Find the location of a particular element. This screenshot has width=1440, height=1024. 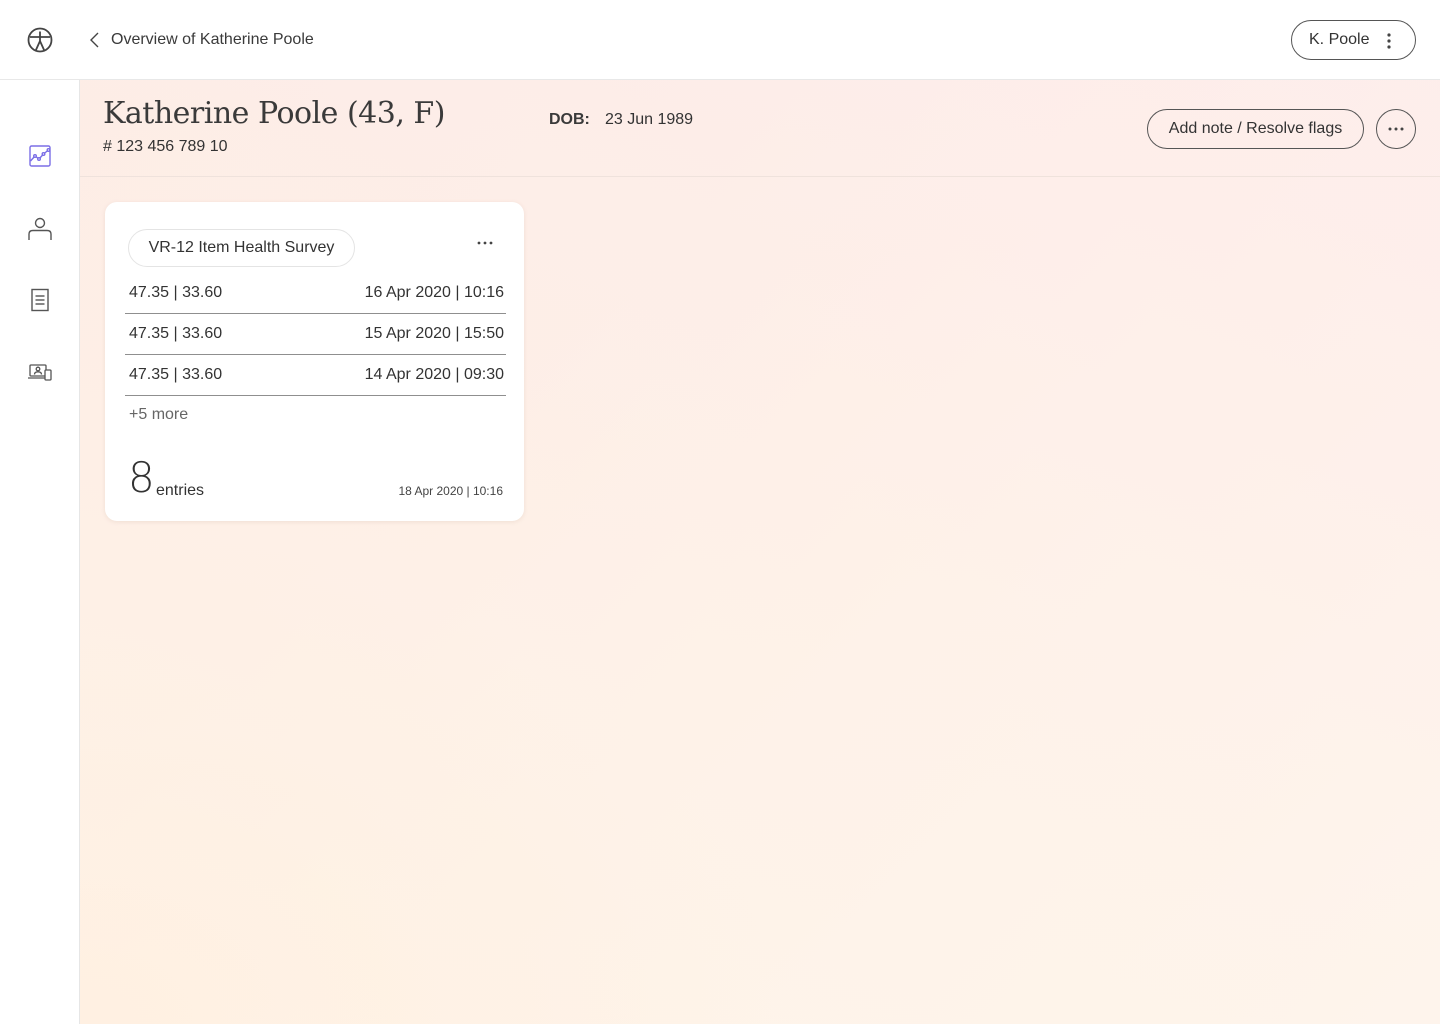

patient-id: # 123 456 789 10 is located at coordinates (165, 146).